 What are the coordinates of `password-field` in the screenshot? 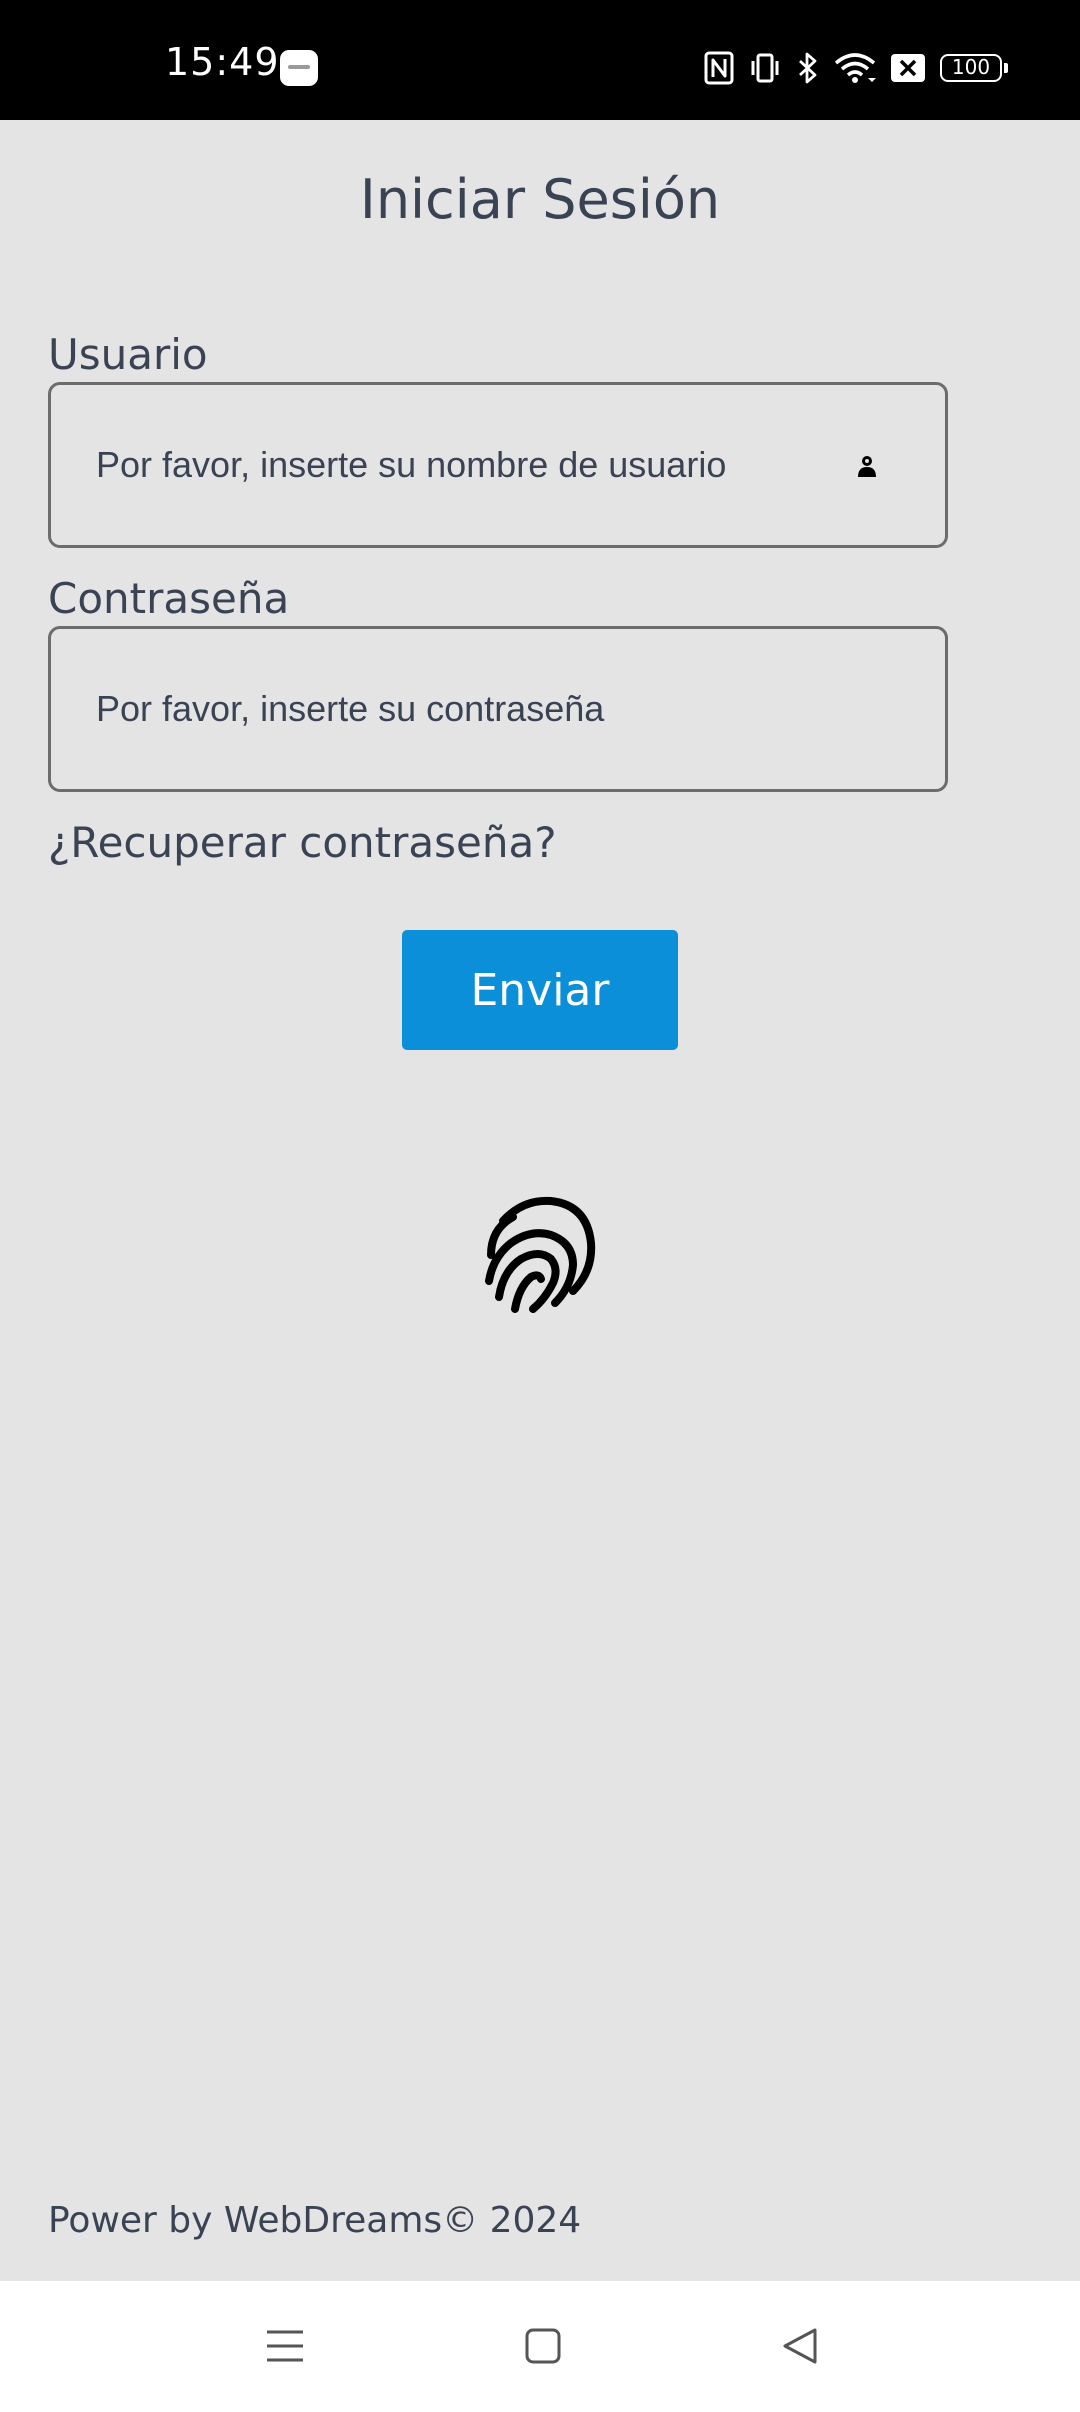 It's located at (498, 709).